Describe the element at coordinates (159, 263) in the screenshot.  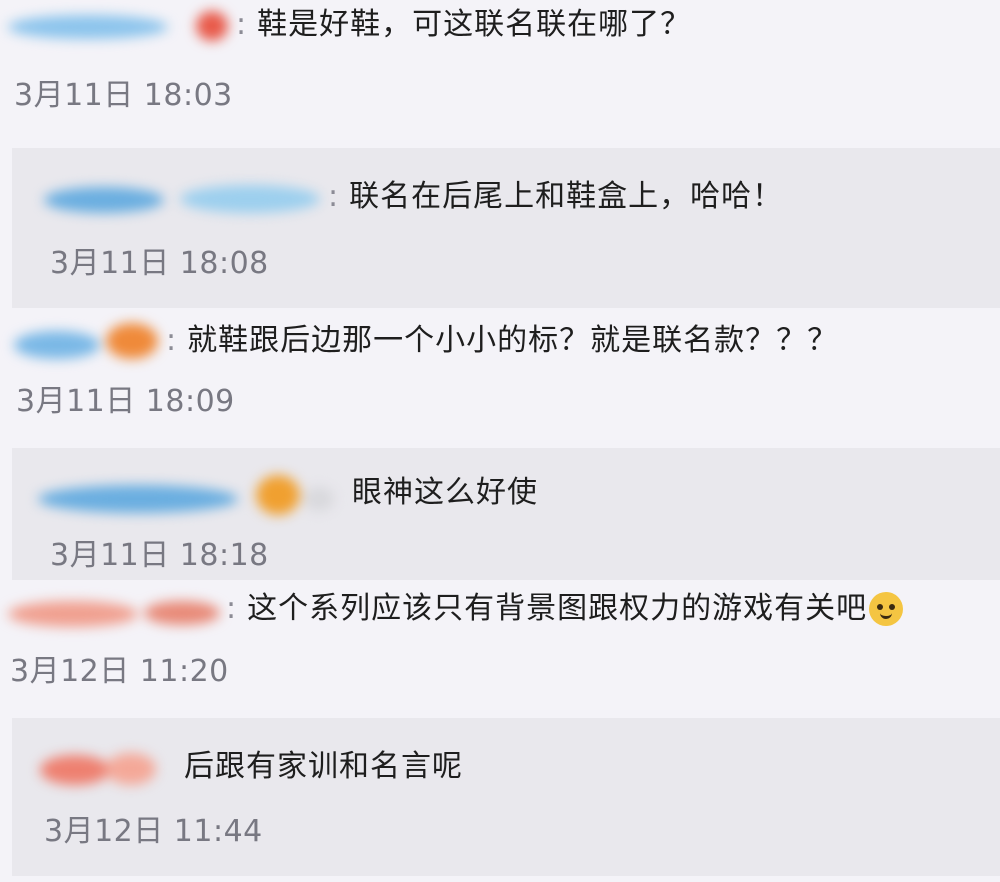
I see `comment-timestamp: 3月11日 18:08` at that location.